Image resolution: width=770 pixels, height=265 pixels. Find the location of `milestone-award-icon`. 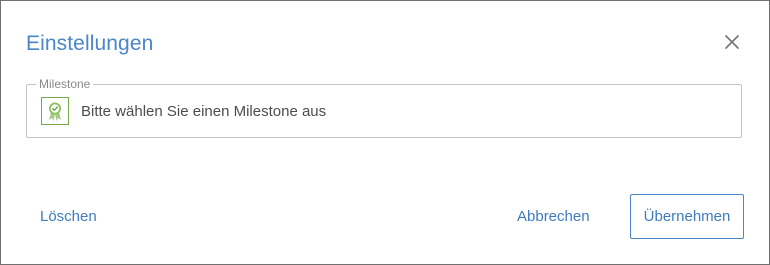

milestone-award-icon is located at coordinates (55, 111).